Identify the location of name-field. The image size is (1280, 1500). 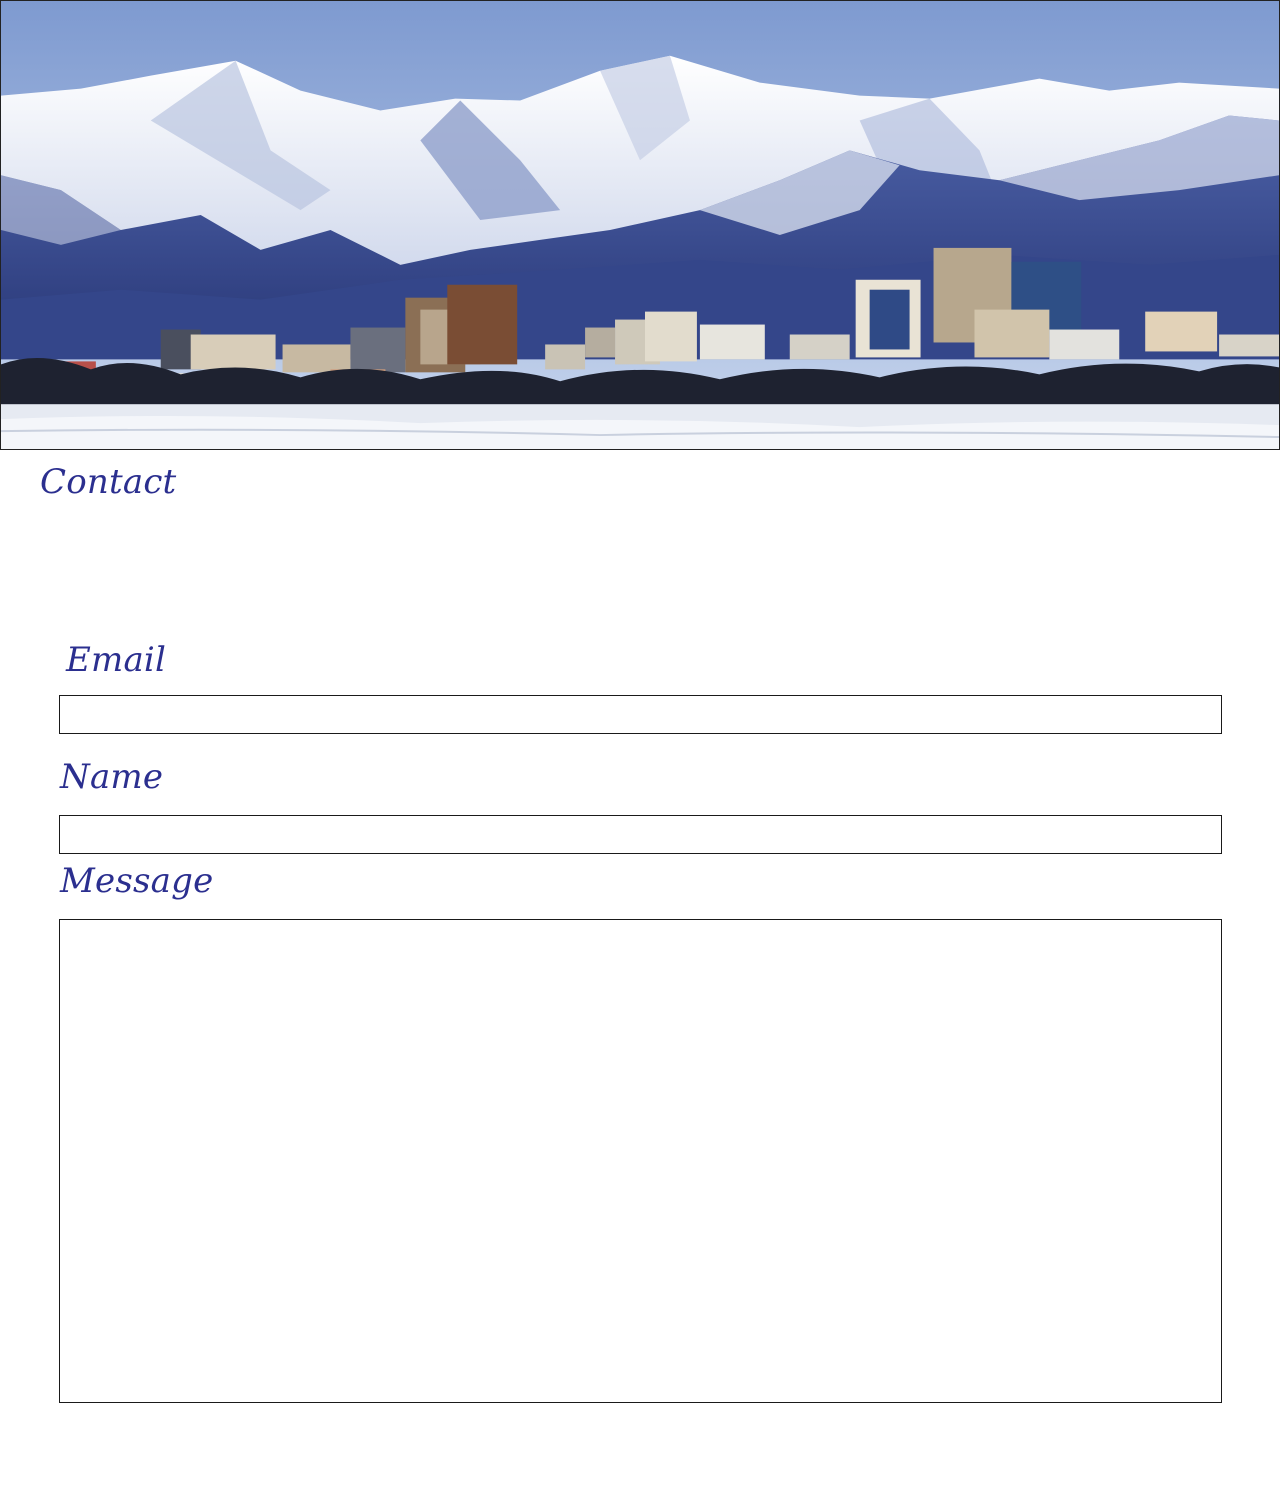
(640, 834).